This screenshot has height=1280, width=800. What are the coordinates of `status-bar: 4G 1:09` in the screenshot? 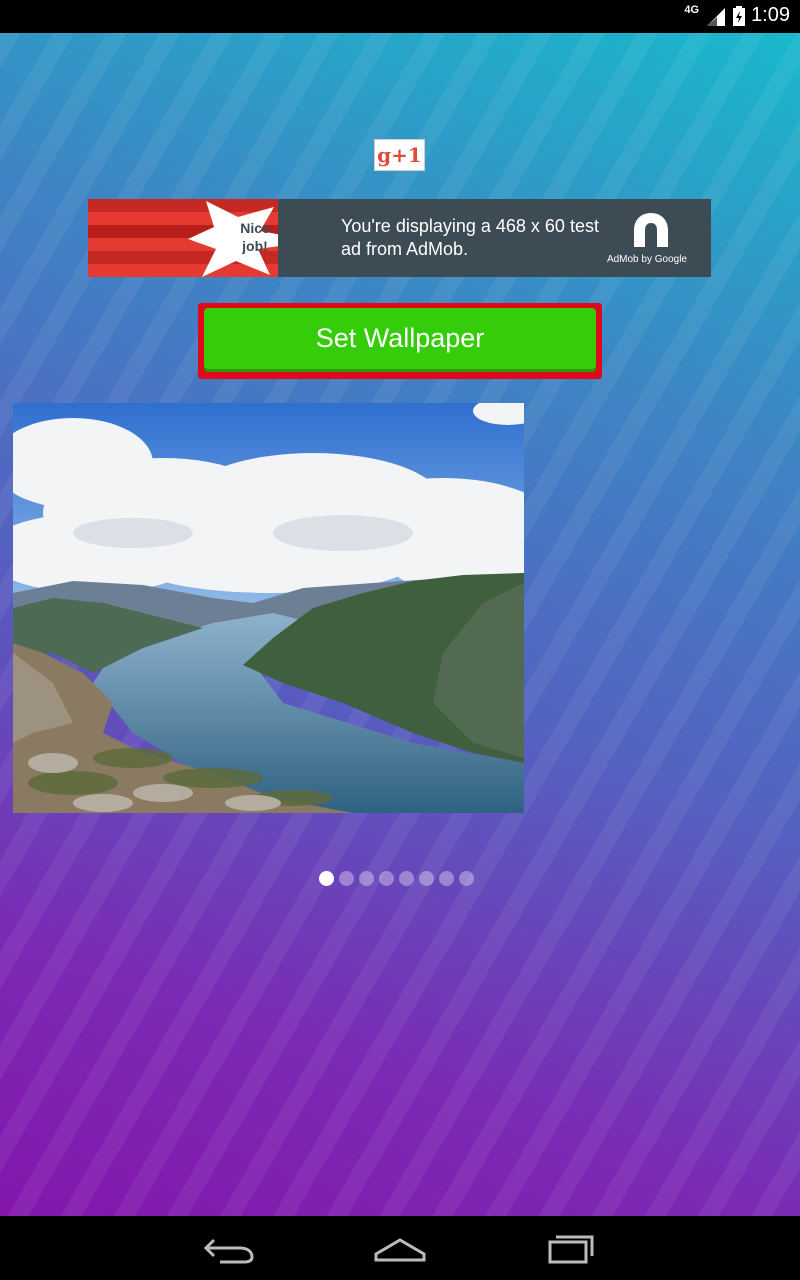 It's located at (400, 16).